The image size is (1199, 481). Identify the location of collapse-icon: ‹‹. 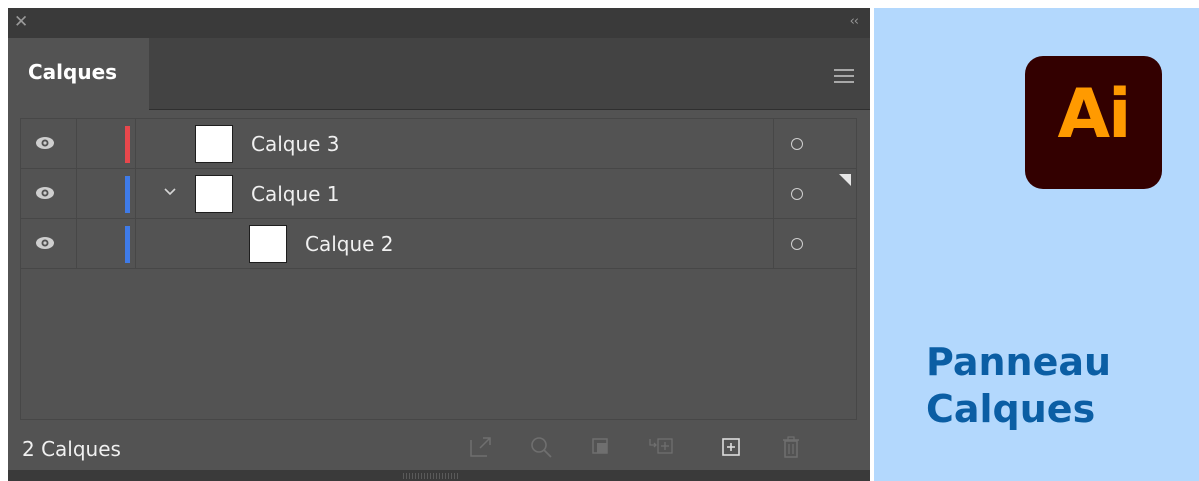
(854, 22).